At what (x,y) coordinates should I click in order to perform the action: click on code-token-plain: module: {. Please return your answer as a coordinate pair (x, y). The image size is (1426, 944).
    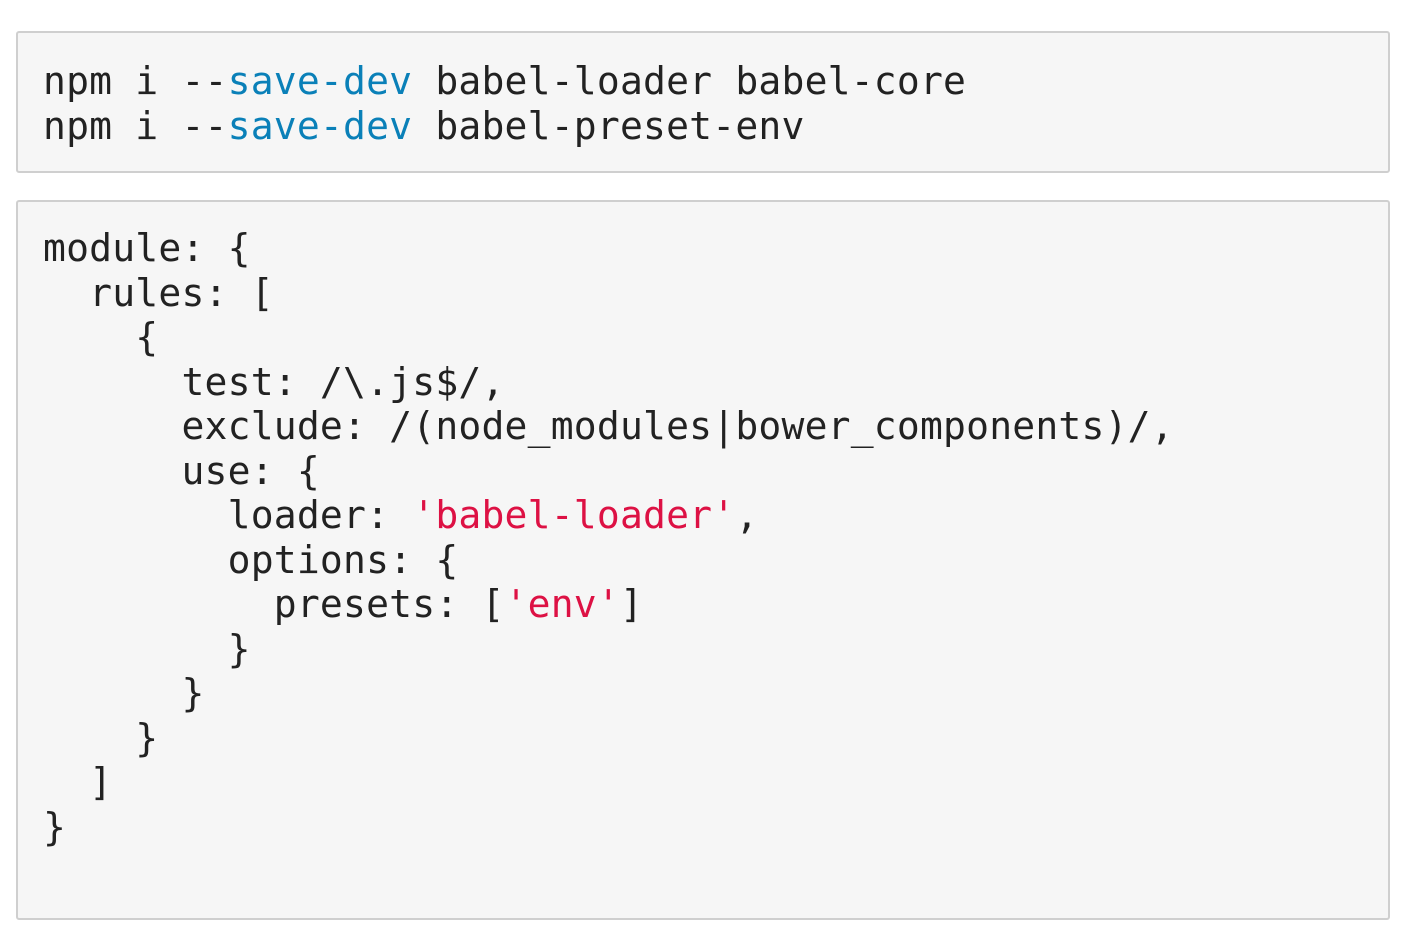
    Looking at the image, I should click on (147, 248).